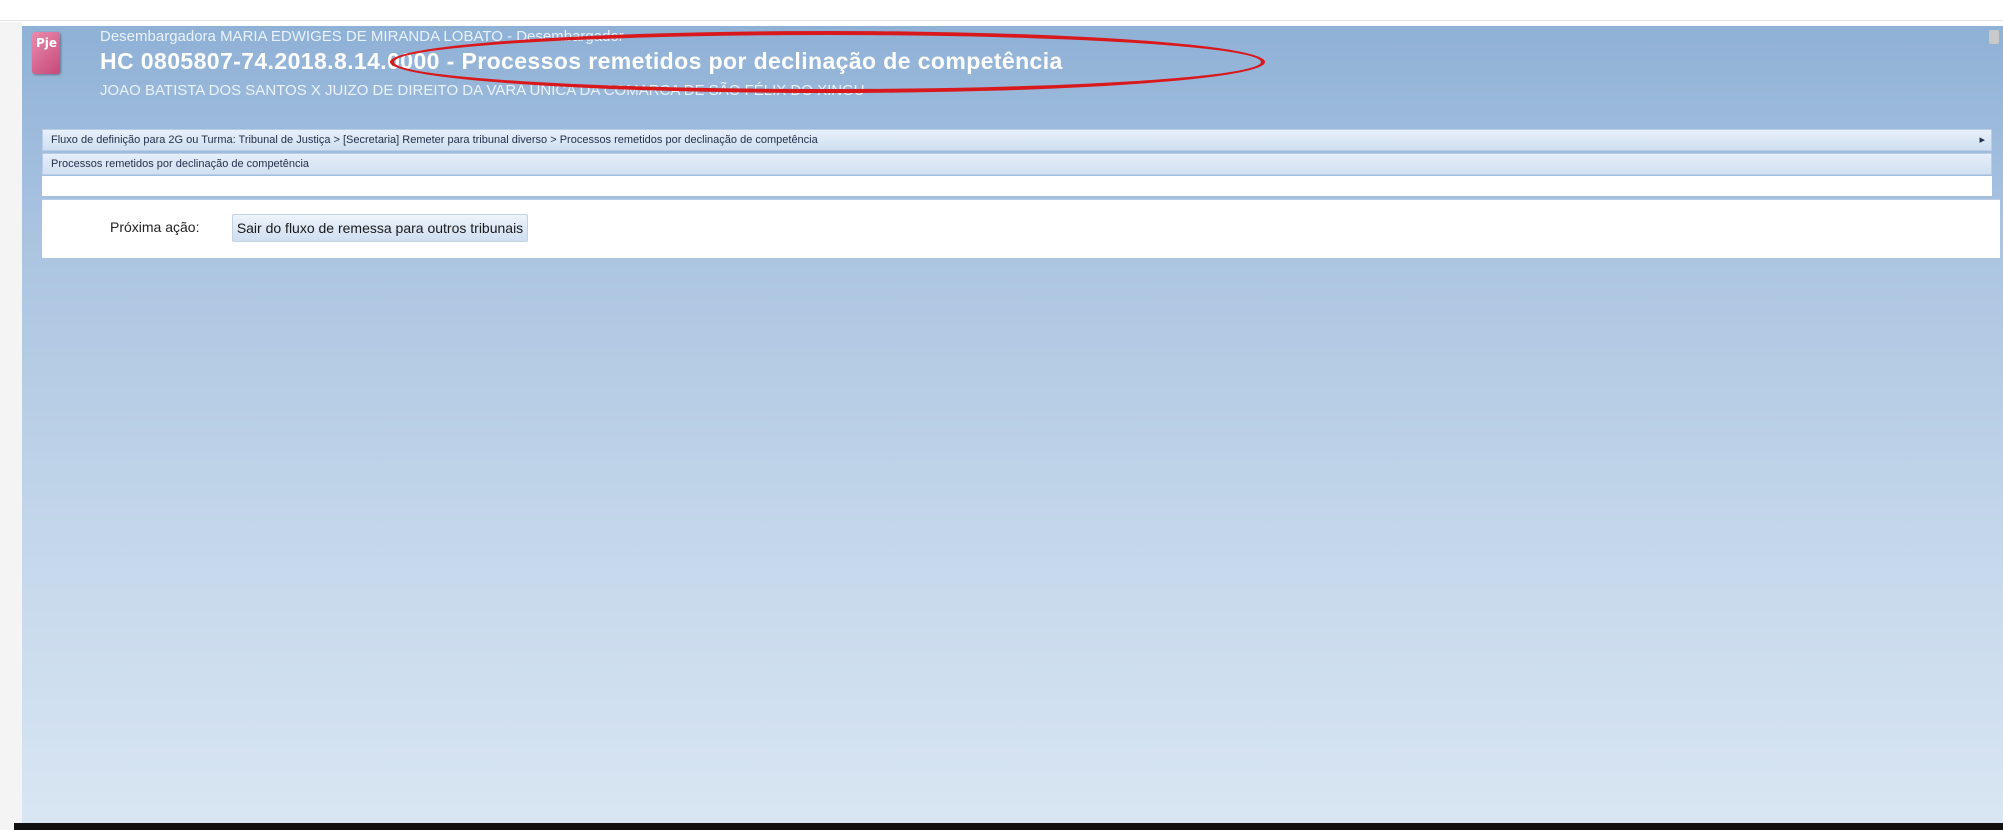  I want to click on window-scroll-handle, so click(1994, 37).